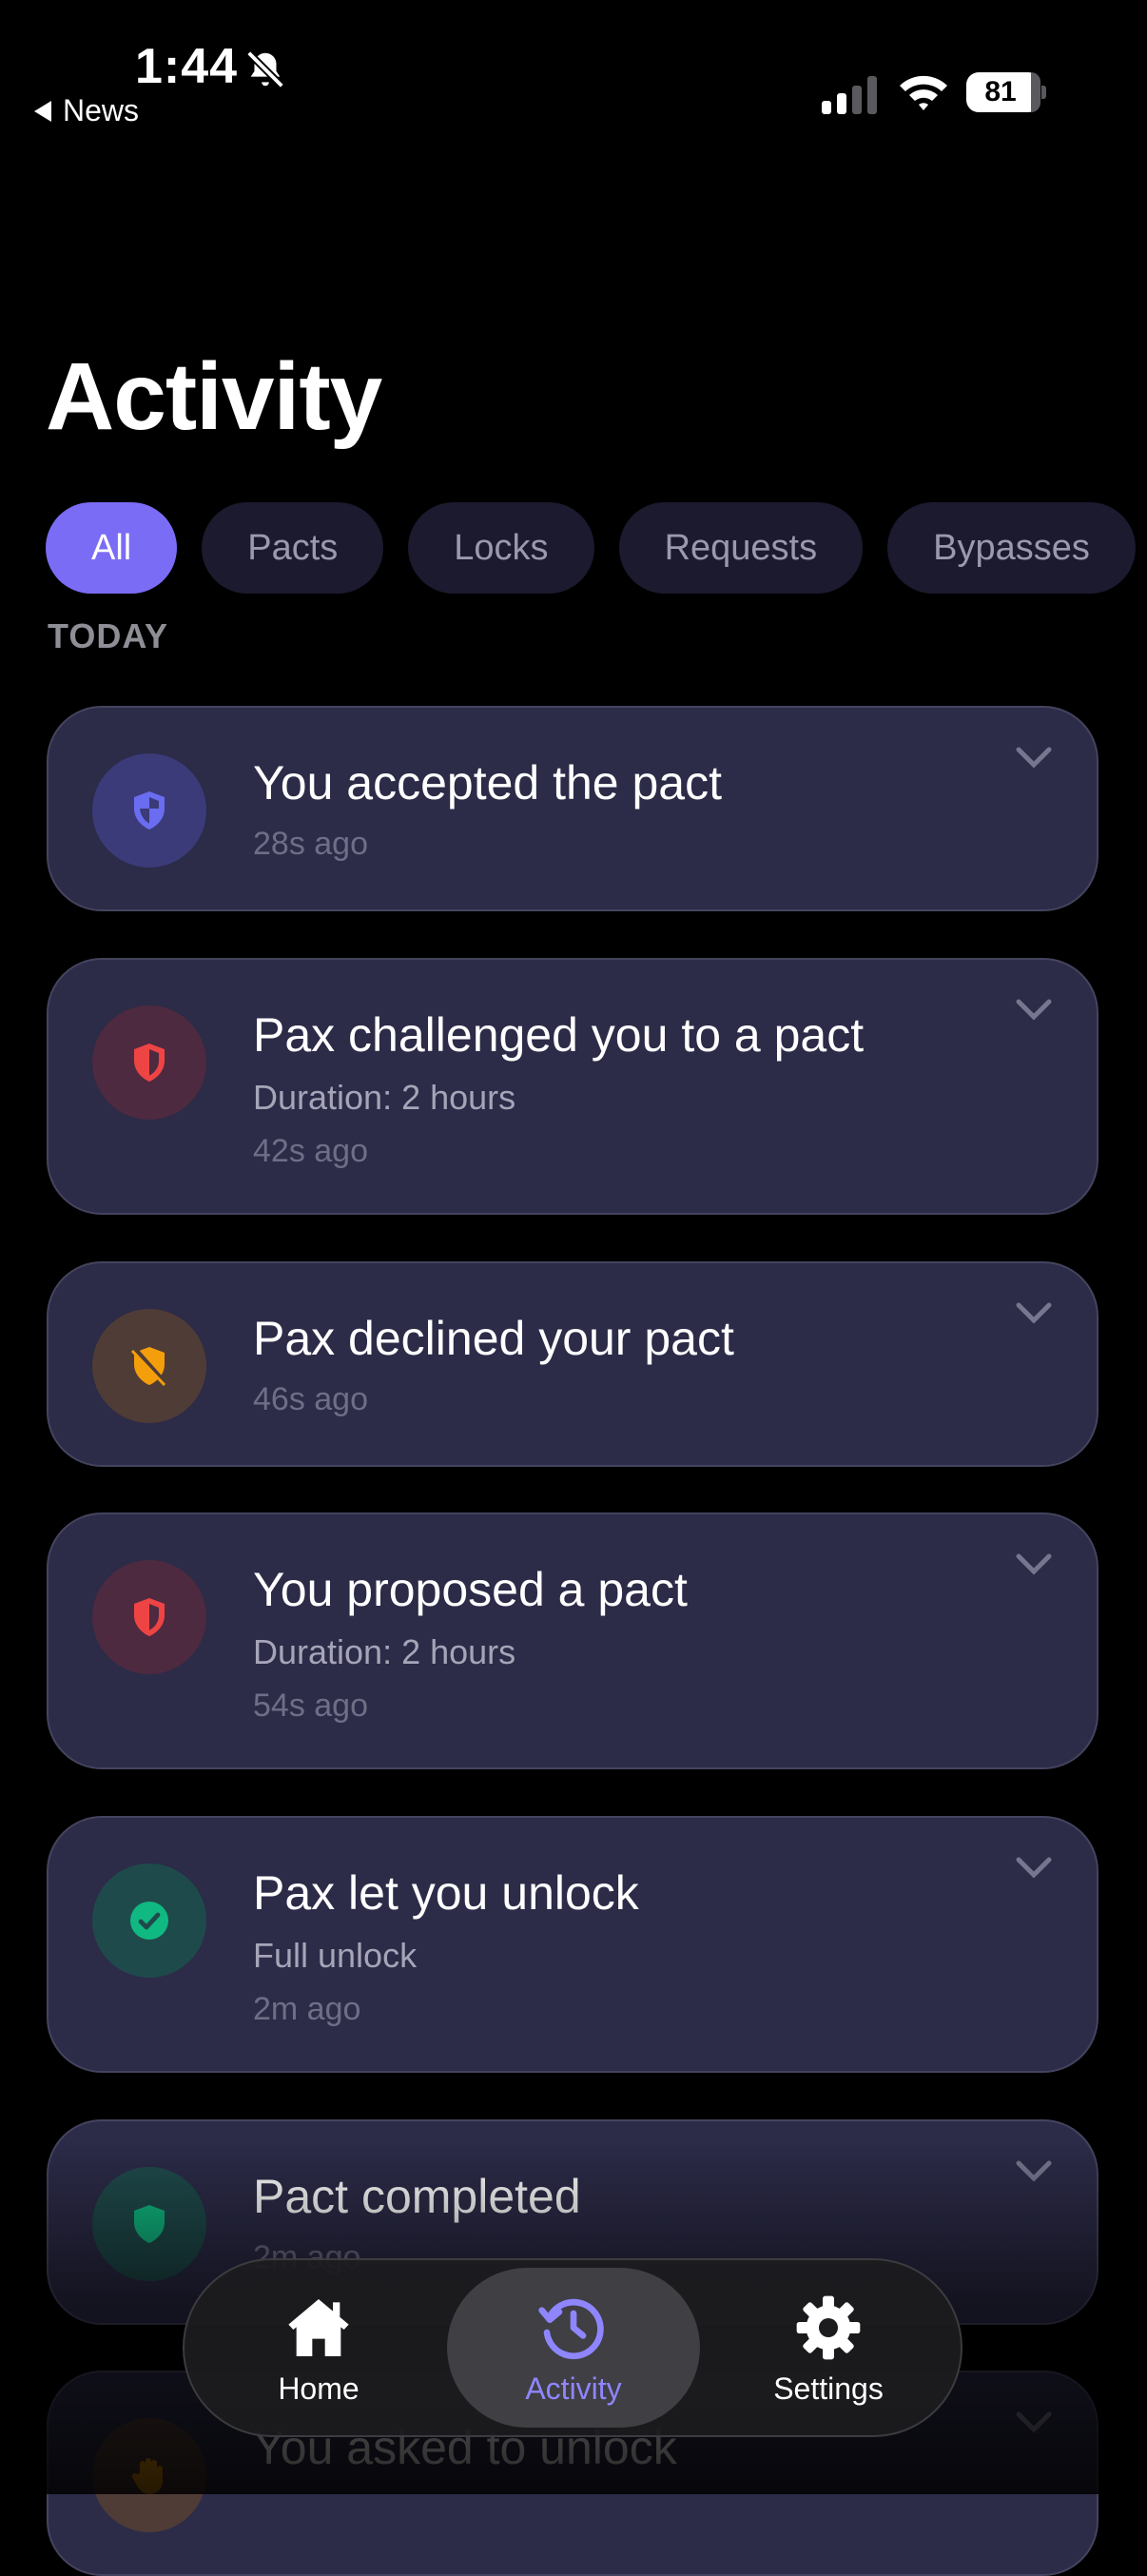 This screenshot has width=1147, height=2576. I want to click on activity-card: You accepted the pact 28s ago, so click(572, 809).